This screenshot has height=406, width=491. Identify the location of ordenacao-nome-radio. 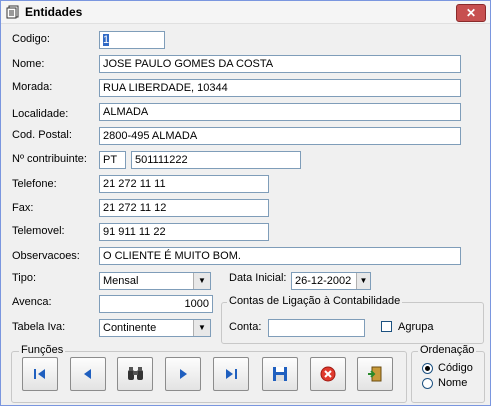
(427, 383).